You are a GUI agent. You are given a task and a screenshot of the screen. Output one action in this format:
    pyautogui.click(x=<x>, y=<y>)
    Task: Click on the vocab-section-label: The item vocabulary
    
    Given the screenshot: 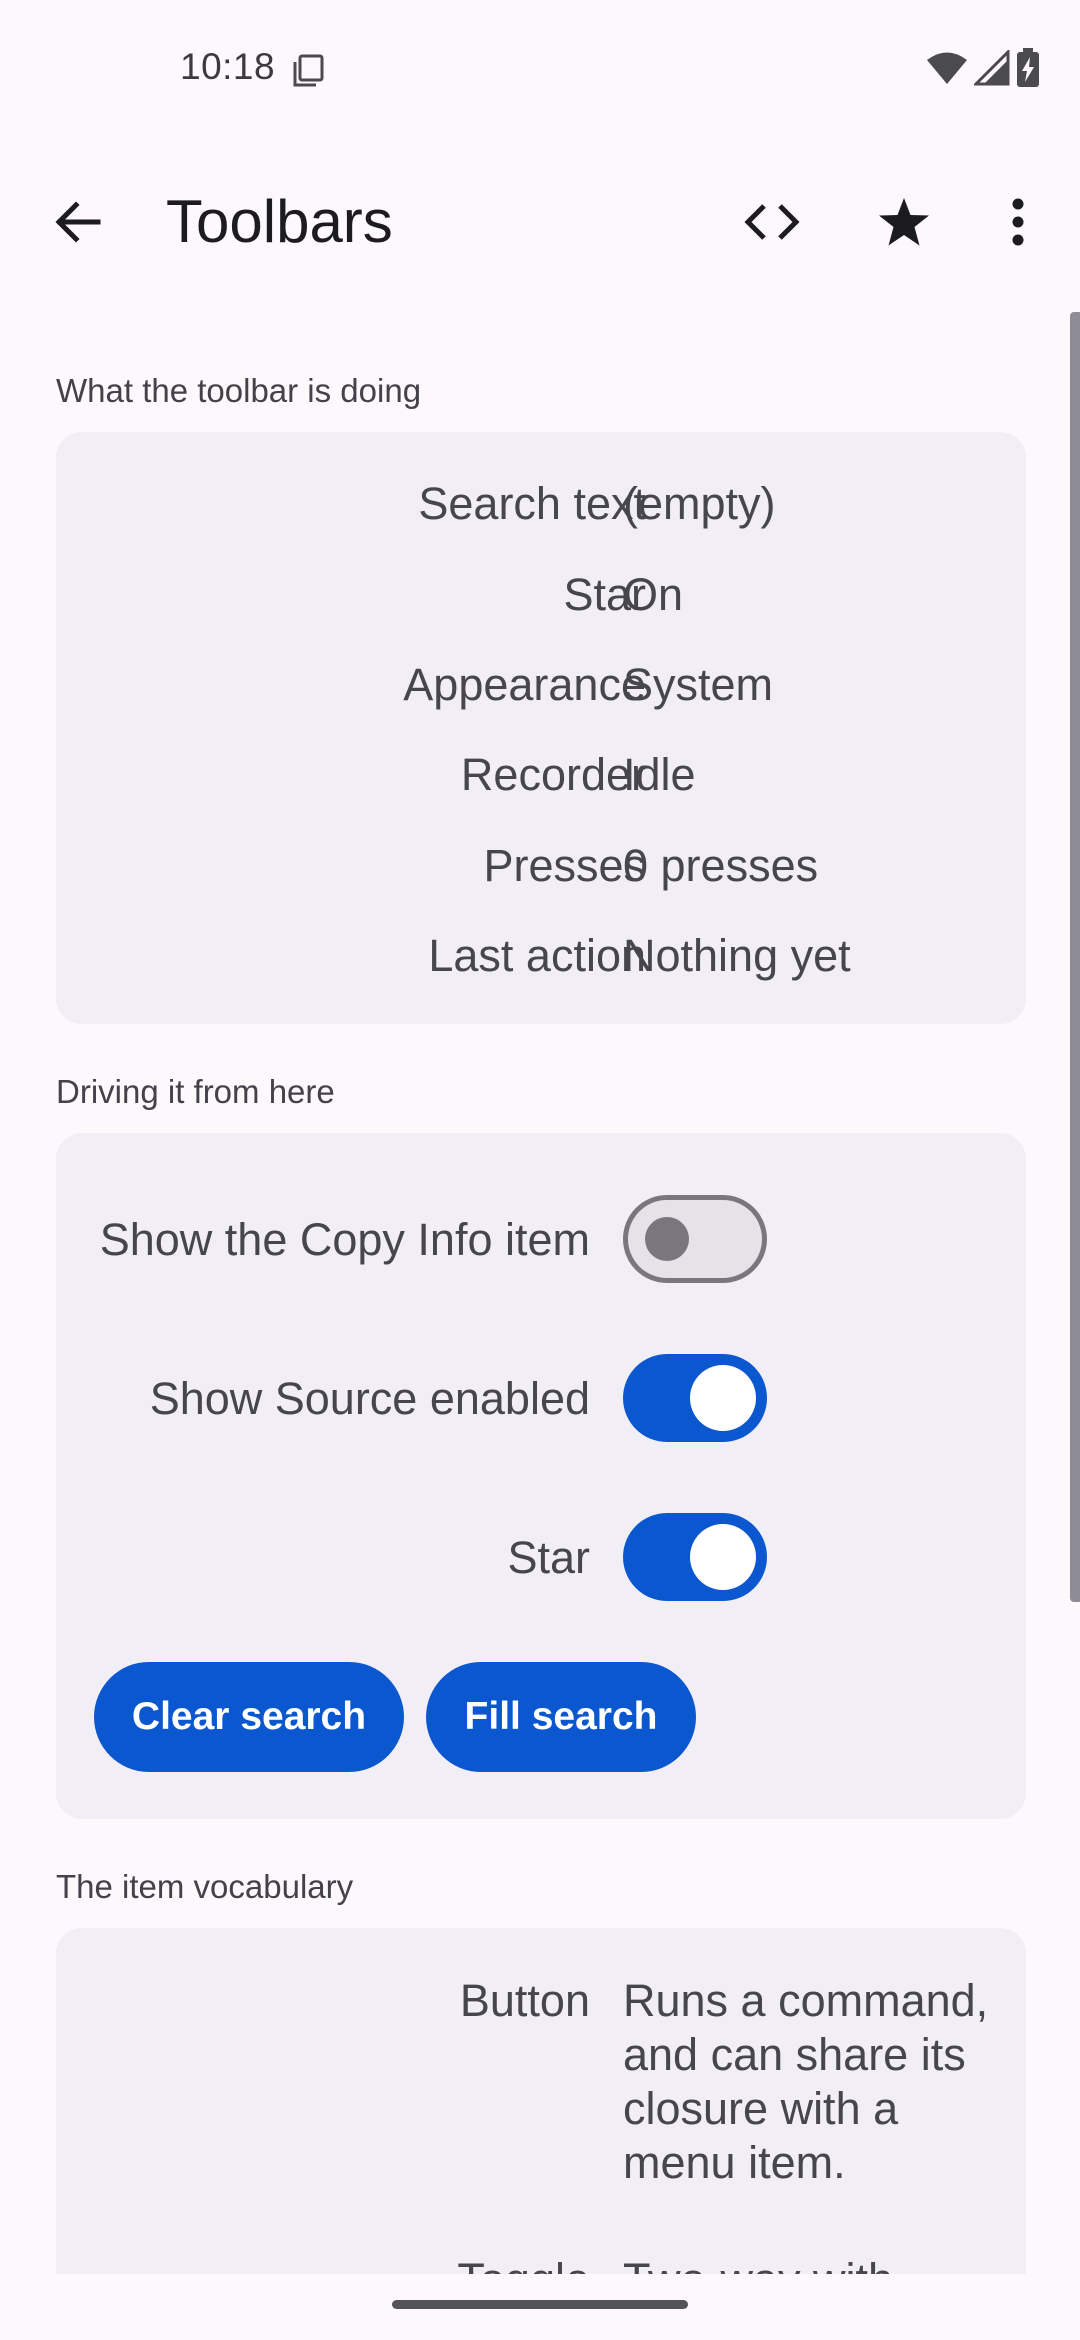 What is the action you would take?
    pyautogui.click(x=205, y=1886)
    